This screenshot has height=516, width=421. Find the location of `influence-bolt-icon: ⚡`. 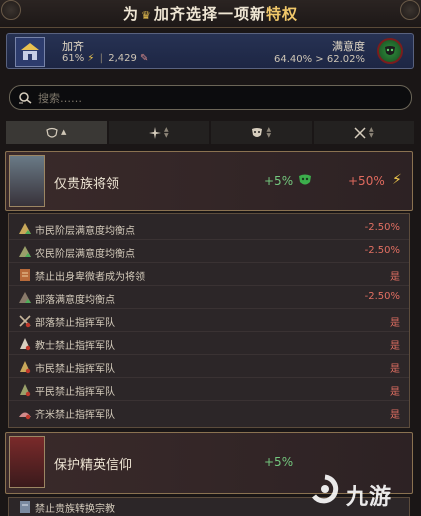

influence-bolt-icon: ⚡ is located at coordinates (397, 180).